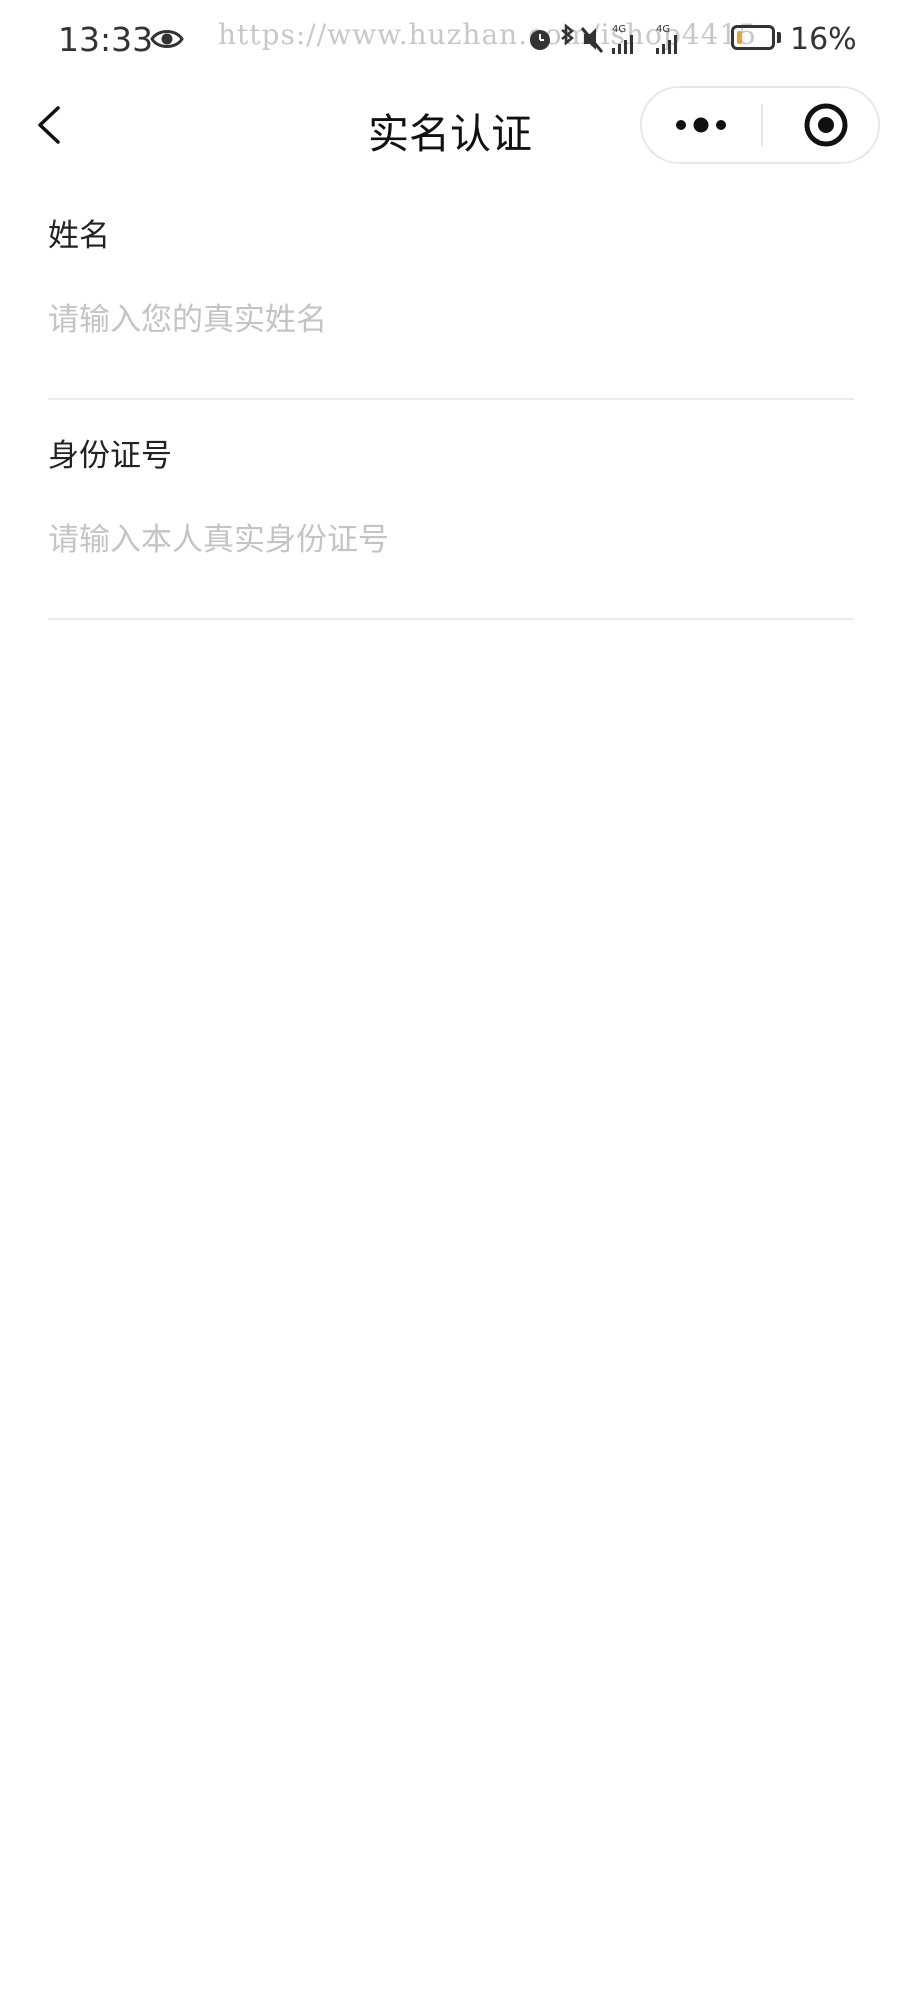  I want to click on close-mini-program-button, so click(820, 125).